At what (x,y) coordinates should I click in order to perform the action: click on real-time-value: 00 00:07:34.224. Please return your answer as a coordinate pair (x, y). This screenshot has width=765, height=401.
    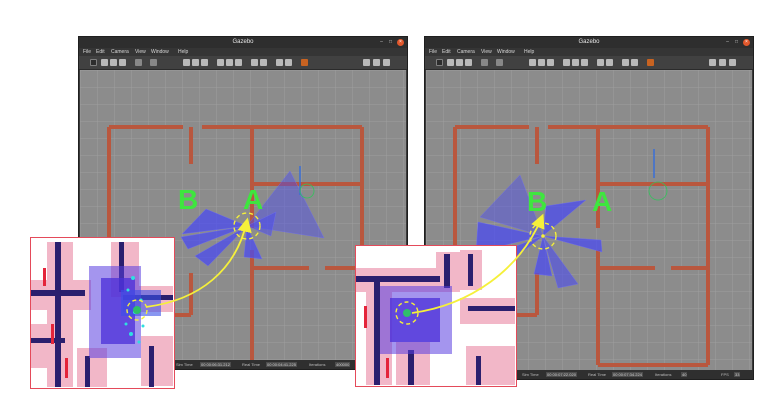
    Looking at the image, I should click on (627, 374).